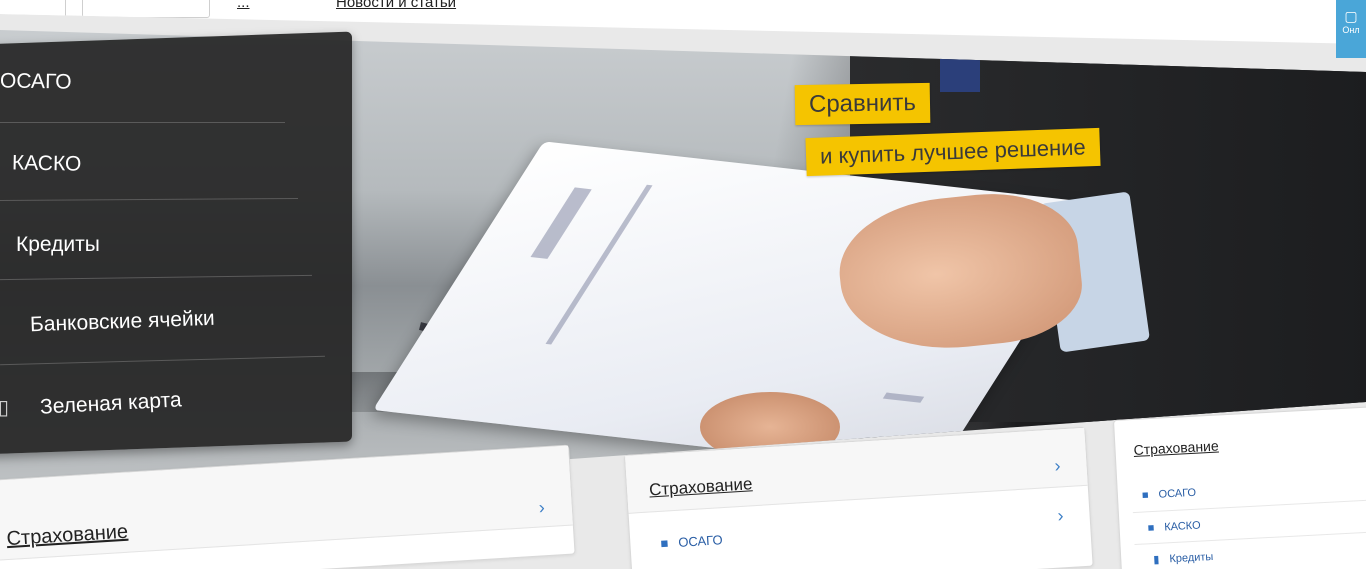 The height and width of the screenshot is (569, 1366). Describe the element at coordinates (47, 163) in the screenshot. I see `side-menu-item-kasko: КАСКО` at that location.